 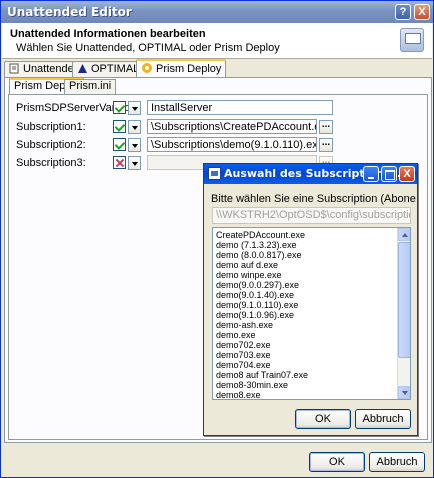 I want to click on list-item: demo auf d.exe, so click(x=306, y=265).